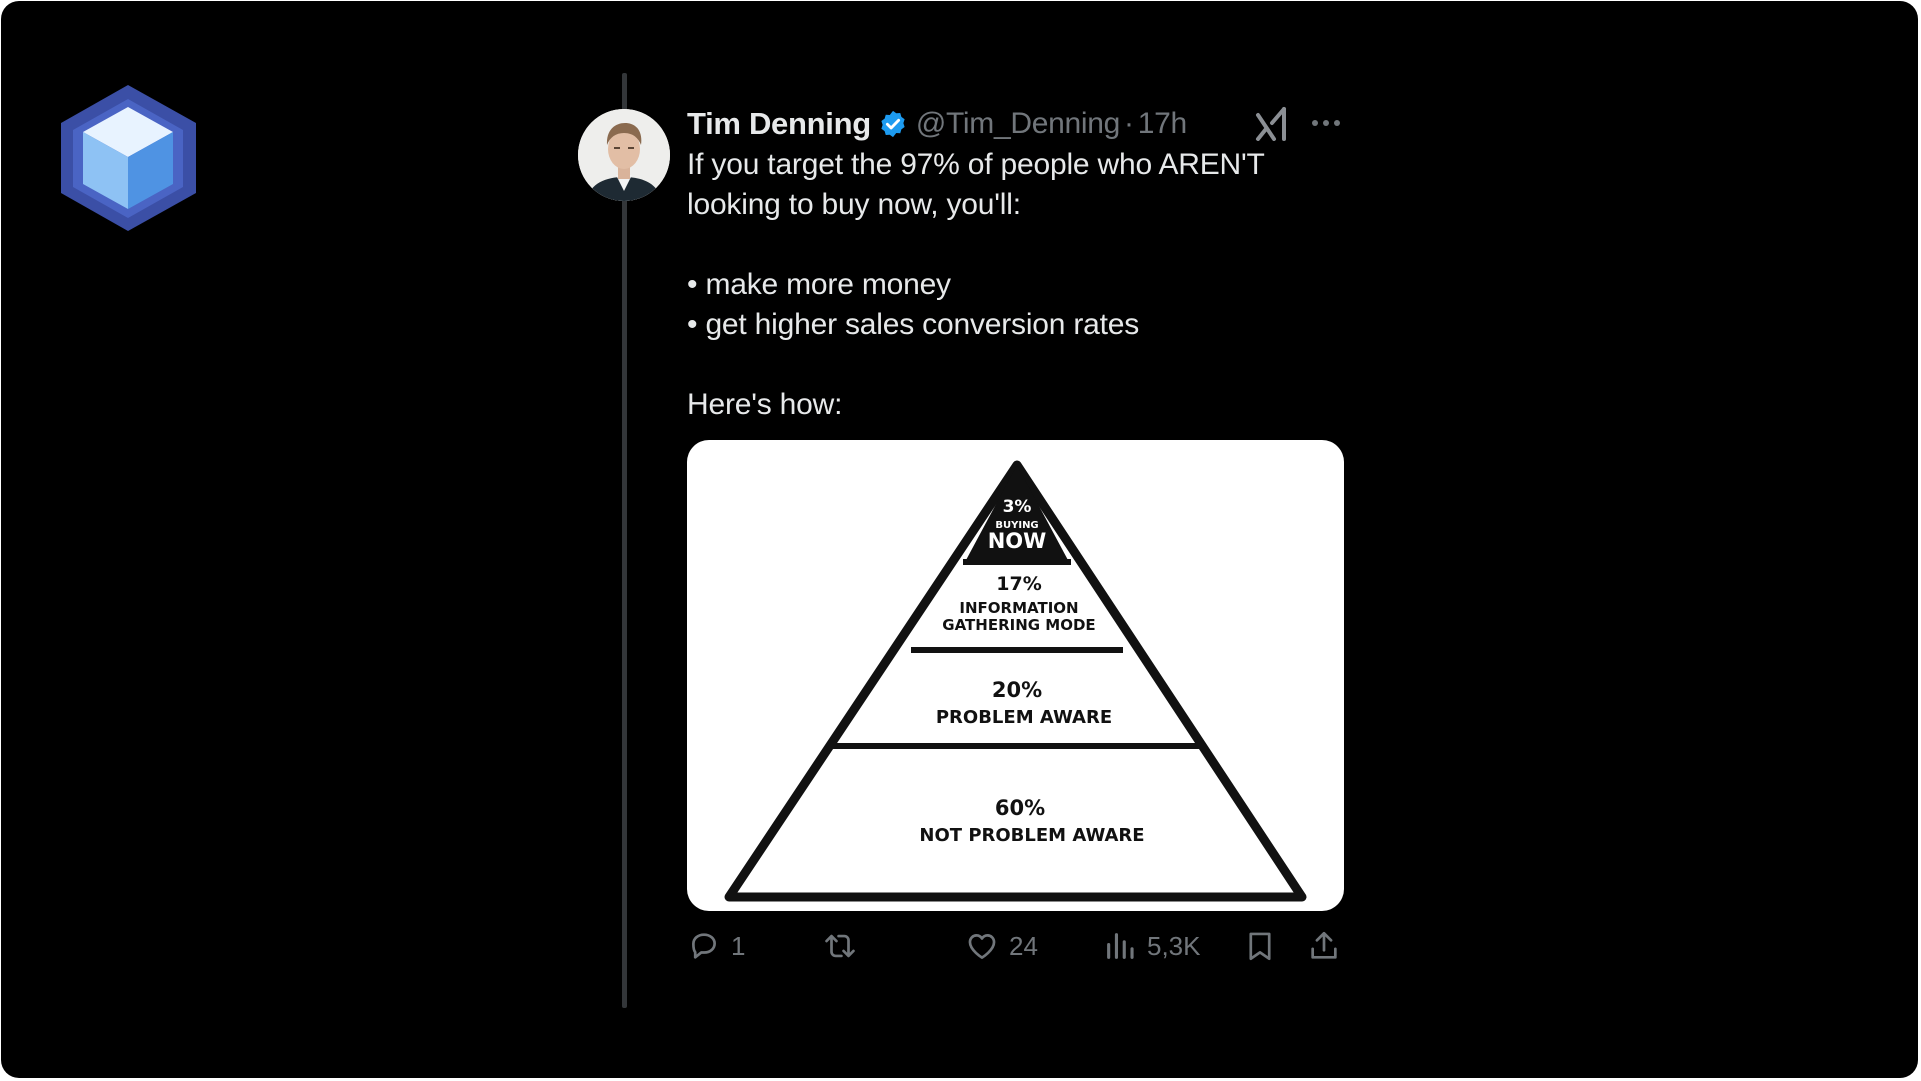 This screenshot has width=1921, height=1081. Describe the element at coordinates (1162, 124) in the screenshot. I see `tweet-timestamp: 17h` at that location.